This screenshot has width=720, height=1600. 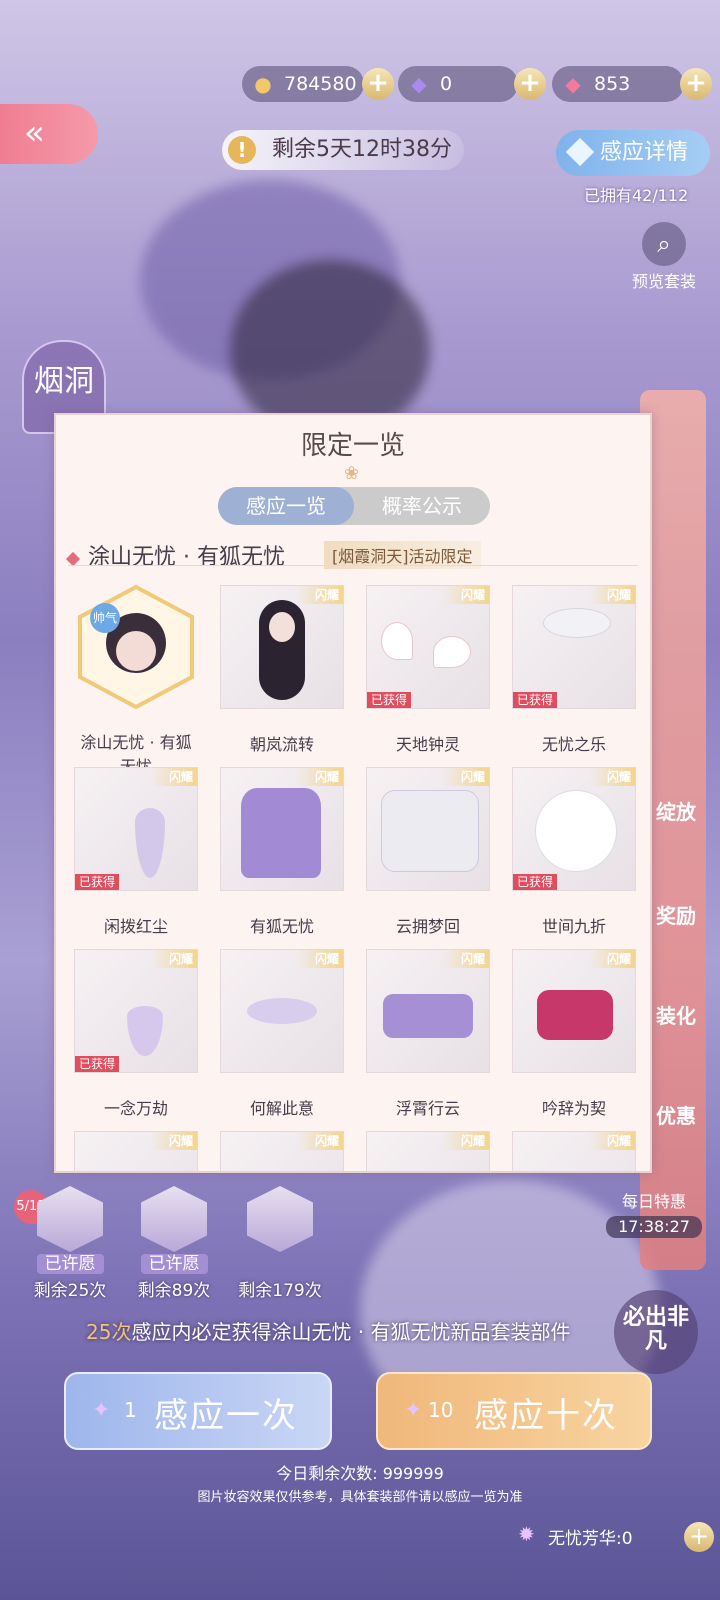 I want to click on item-card: 闪耀 吟辞为契, so click(x=574, y=1034).